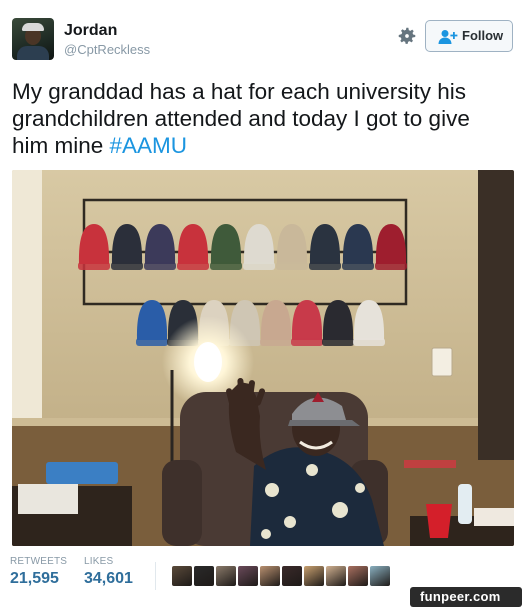  I want to click on gear-icon, so click(407, 36).